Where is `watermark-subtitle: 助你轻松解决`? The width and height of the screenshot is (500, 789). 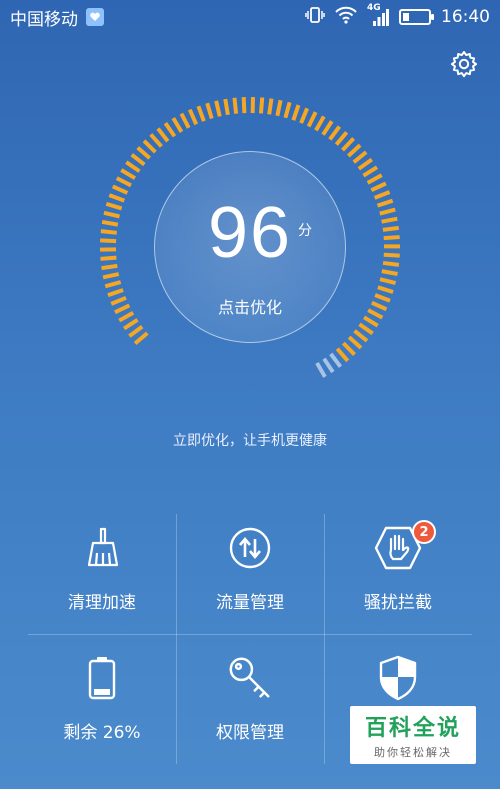 watermark-subtitle: 助你轻松解决 is located at coordinates (413, 752).